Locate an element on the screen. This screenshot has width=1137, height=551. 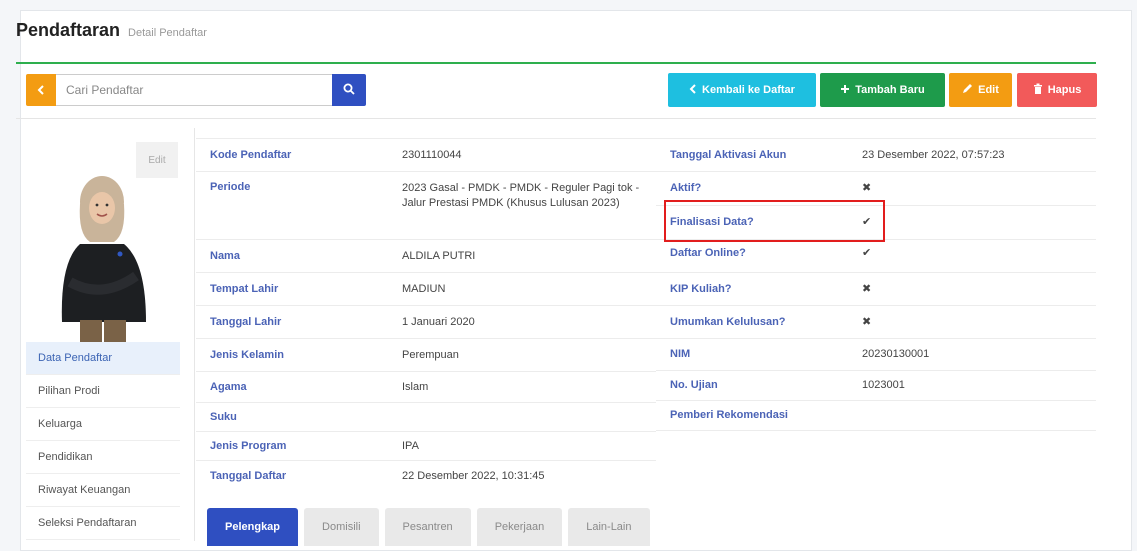
edit-label: Edit is located at coordinates (988, 90).